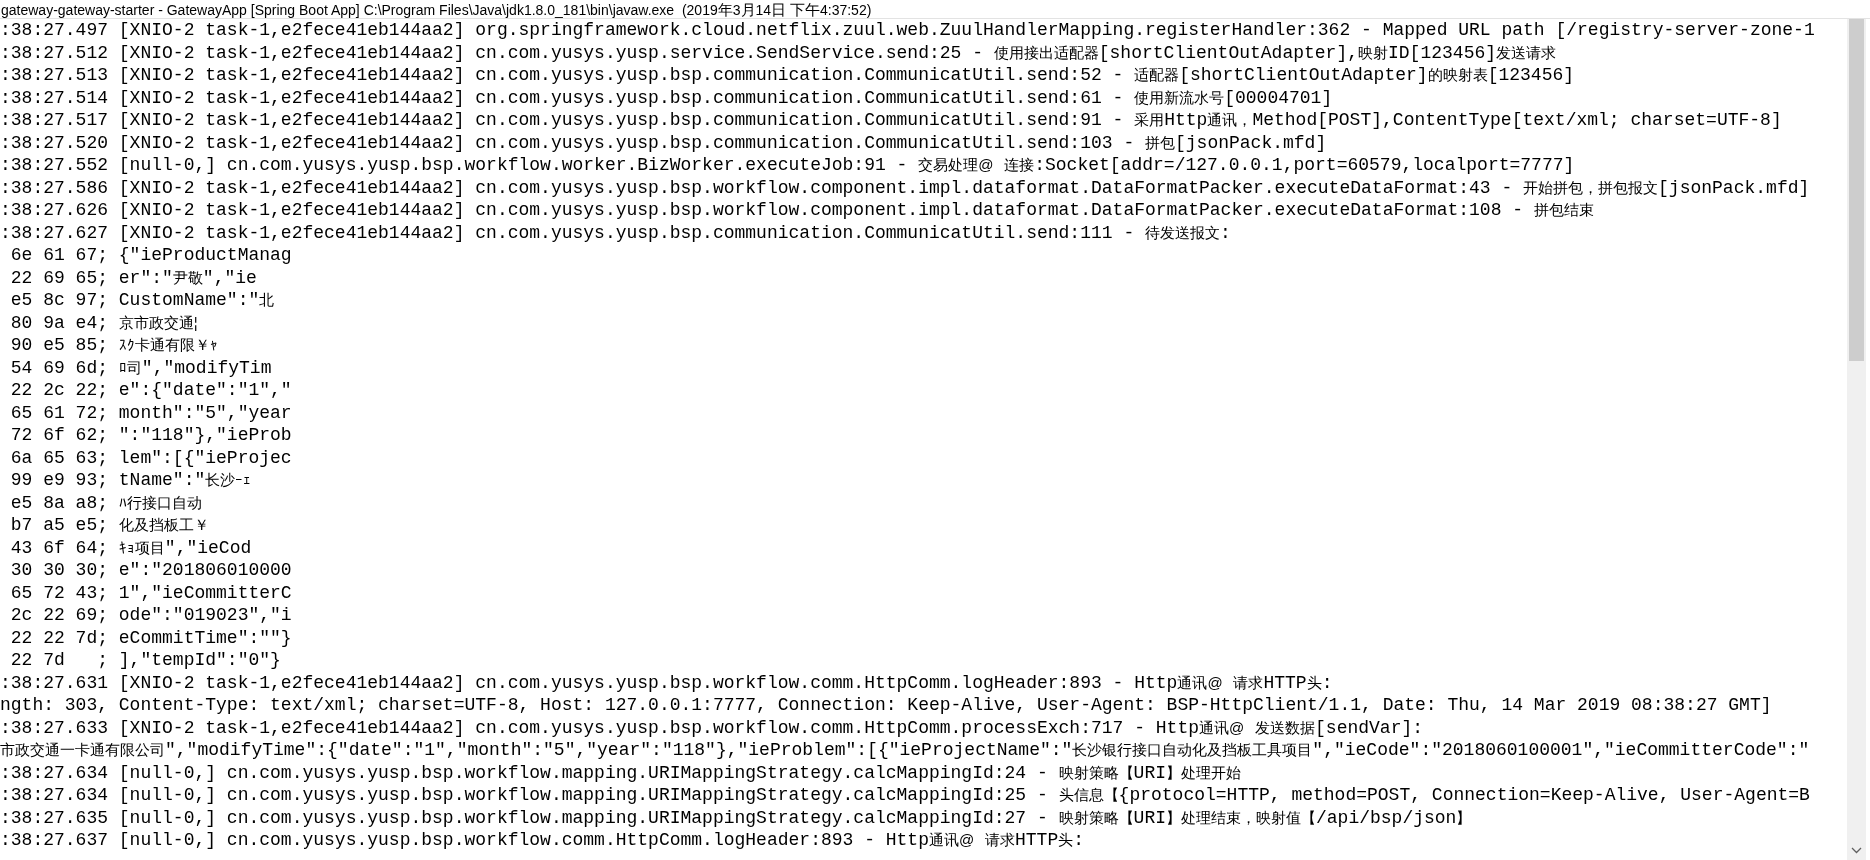  What do you see at coordinates (666, 682) in the screenshot?
I see `log-line: :38:27.631 [XNIO-2 task-1,e2fece41eb144aa2] cn.com.yusys.yusp.bsp.workflow.comm.HttpComm.logHeader:893 - Http通讯@ 请求HTTP头:` at bounding box center [666, 682].